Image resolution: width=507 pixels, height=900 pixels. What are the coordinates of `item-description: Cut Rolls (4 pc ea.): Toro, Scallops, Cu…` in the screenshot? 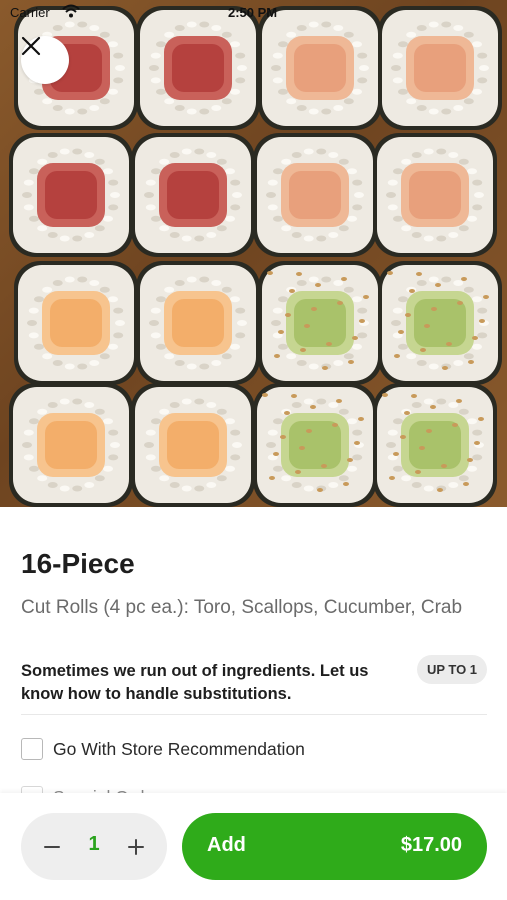 It's located at (242, 607).